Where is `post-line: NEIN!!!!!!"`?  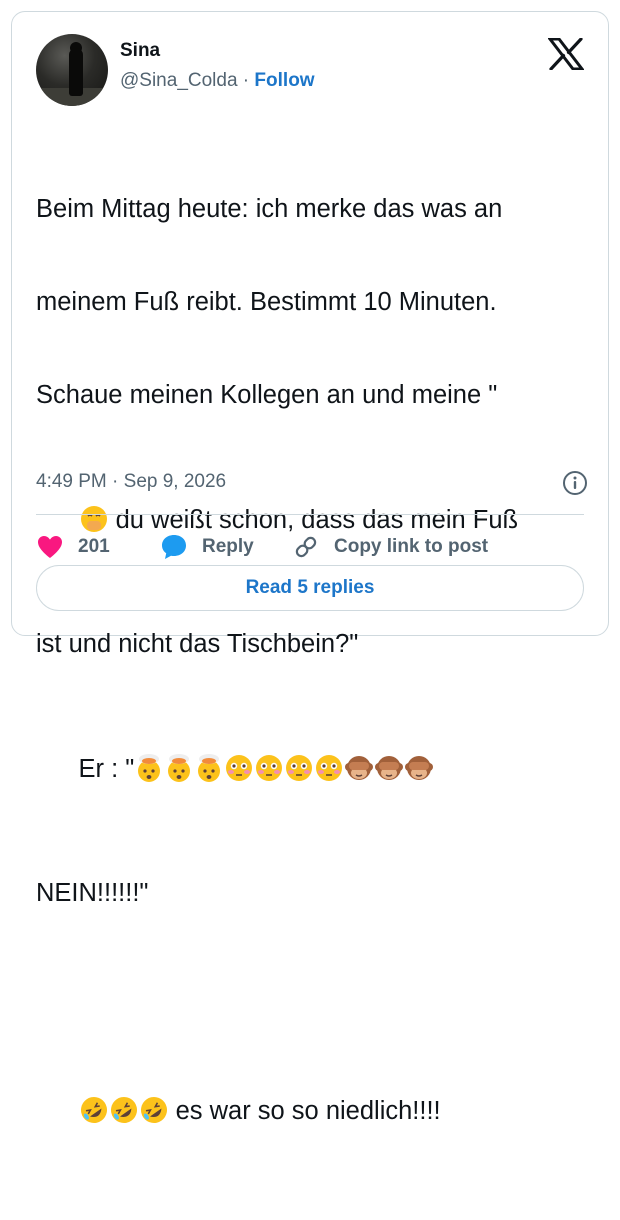 post-line: NEIN!!!!!!" is located at coordinates (92, 893).